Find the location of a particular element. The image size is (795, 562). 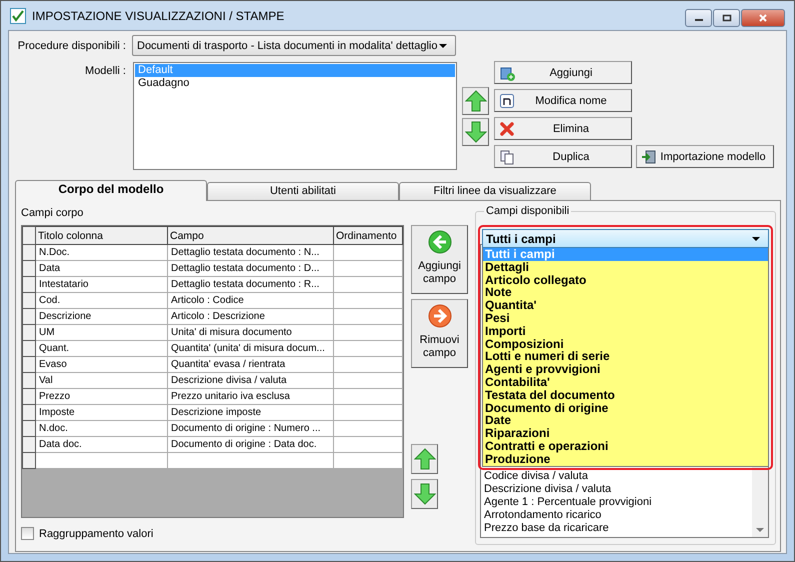

model-item: Guadagno is located at coordinates (295, 83).